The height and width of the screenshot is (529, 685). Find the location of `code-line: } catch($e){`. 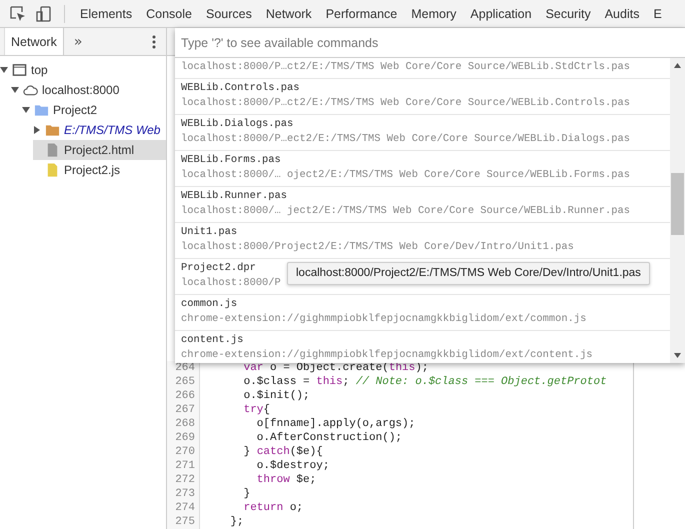

code-line: } catch($e){ is located at coordinates (282, 452).